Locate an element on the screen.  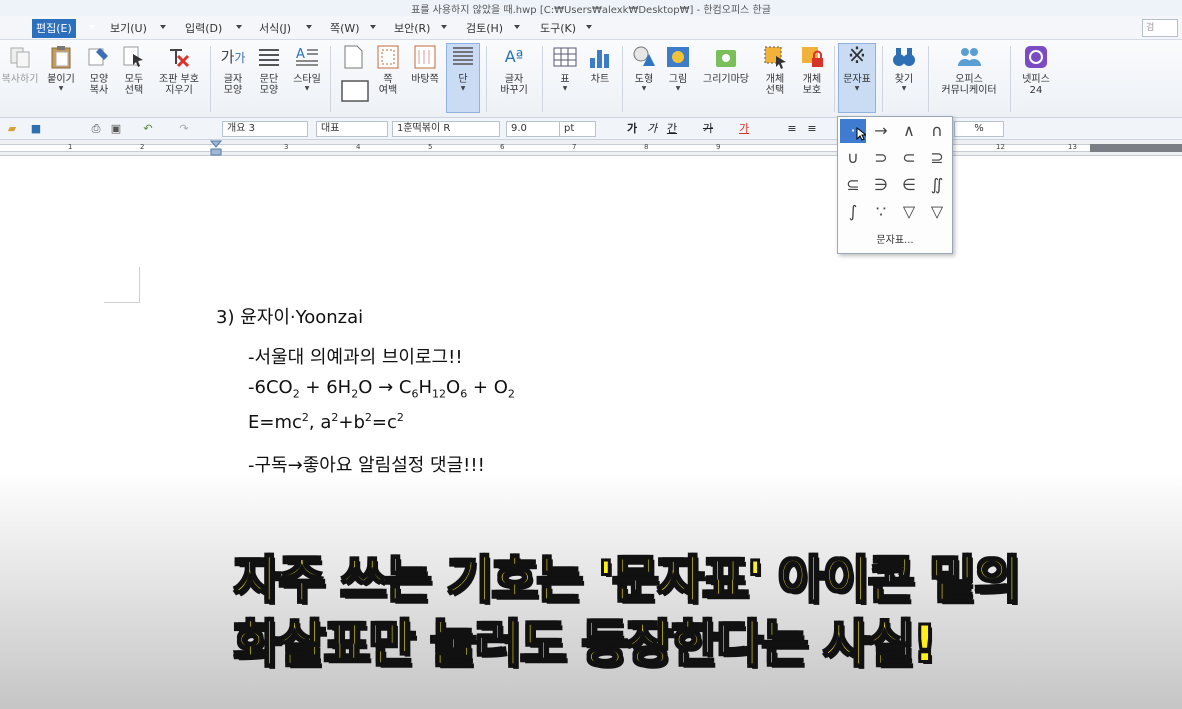
menu-tools: 도구(K) is located at coordinates (558, 28).